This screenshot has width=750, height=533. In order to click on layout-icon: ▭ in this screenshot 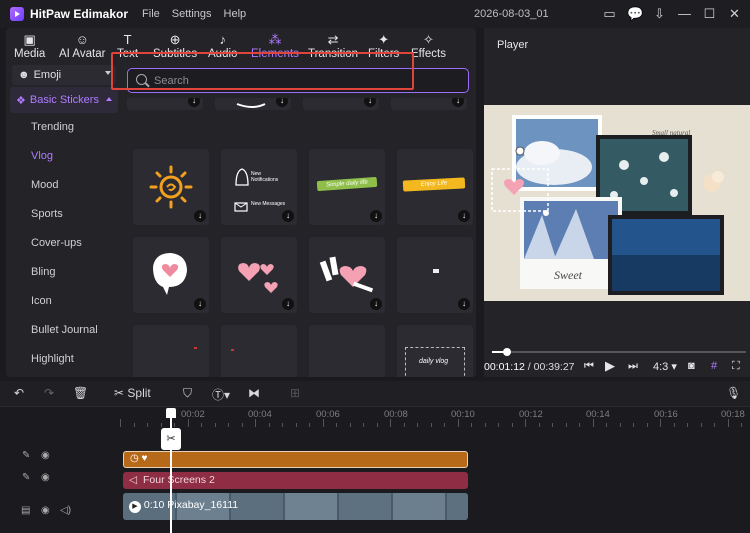, I will do `click(609, 13)`.